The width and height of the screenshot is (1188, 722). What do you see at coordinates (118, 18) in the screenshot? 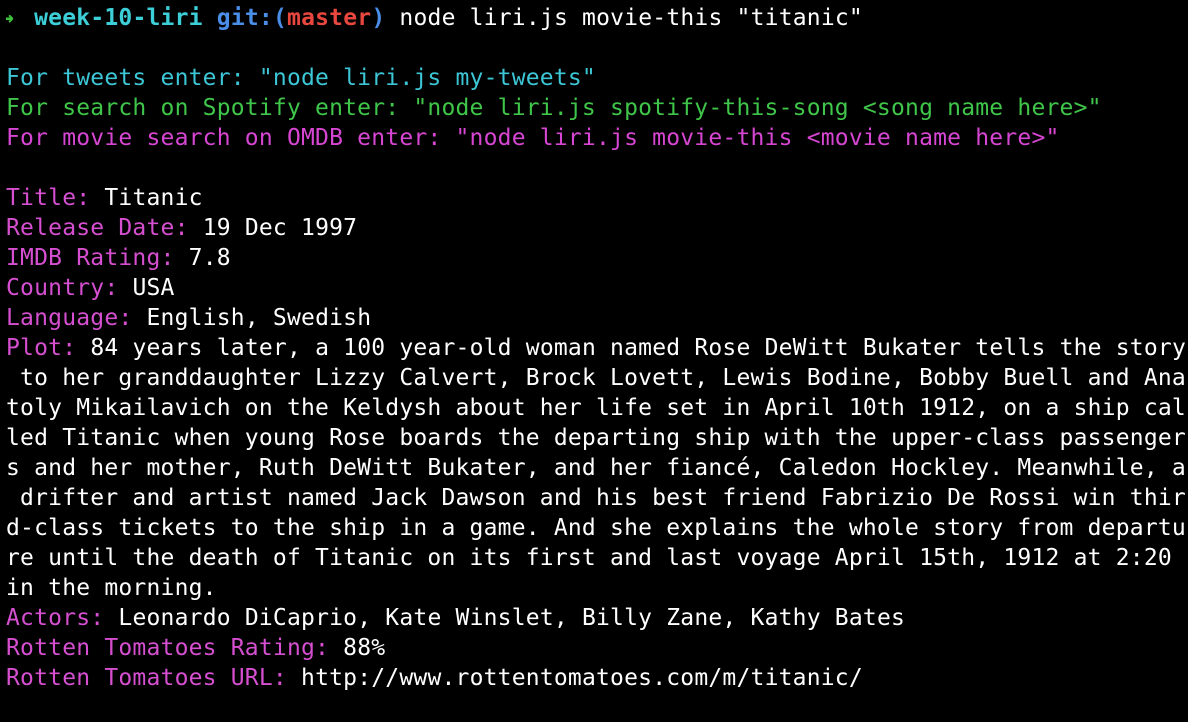
I see `prompt-directory: week-10-liri` at bounding box center [118, 18].